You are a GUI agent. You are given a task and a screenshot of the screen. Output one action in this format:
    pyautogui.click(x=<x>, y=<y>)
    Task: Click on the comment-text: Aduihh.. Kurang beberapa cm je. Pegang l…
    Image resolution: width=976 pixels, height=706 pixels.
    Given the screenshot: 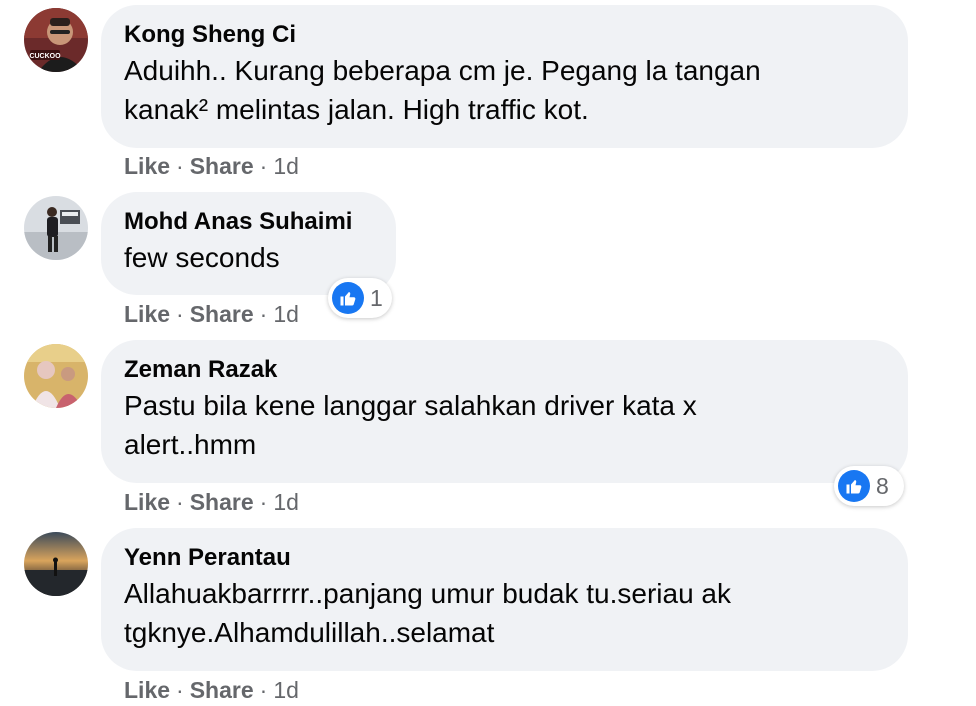 What is the action you would take?
    pyautogui.click(x=442, y=90)
    